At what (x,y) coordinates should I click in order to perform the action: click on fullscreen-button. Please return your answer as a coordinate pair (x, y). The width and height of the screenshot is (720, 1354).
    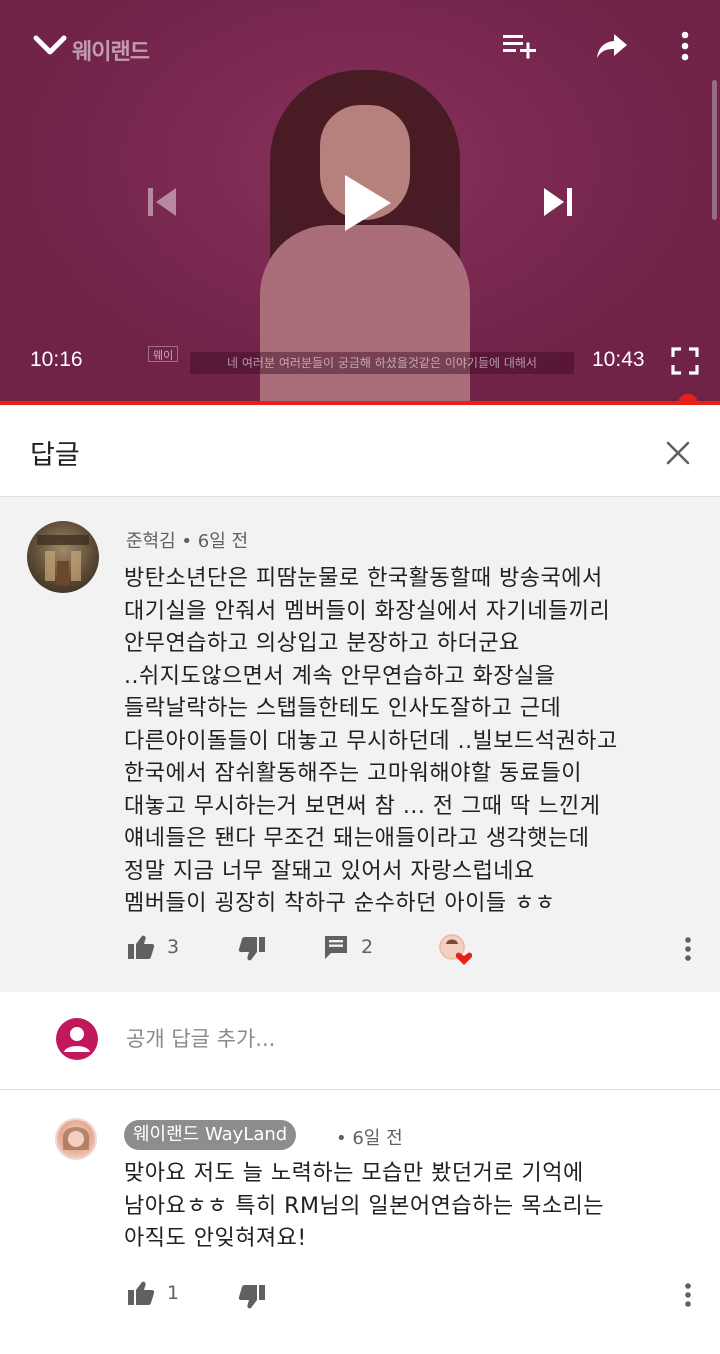
    Looking at the image, I should click on (685, 361).